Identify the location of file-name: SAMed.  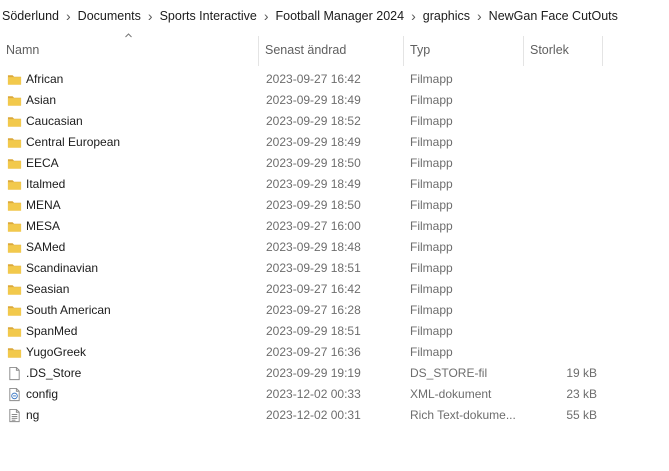
(46, 247).